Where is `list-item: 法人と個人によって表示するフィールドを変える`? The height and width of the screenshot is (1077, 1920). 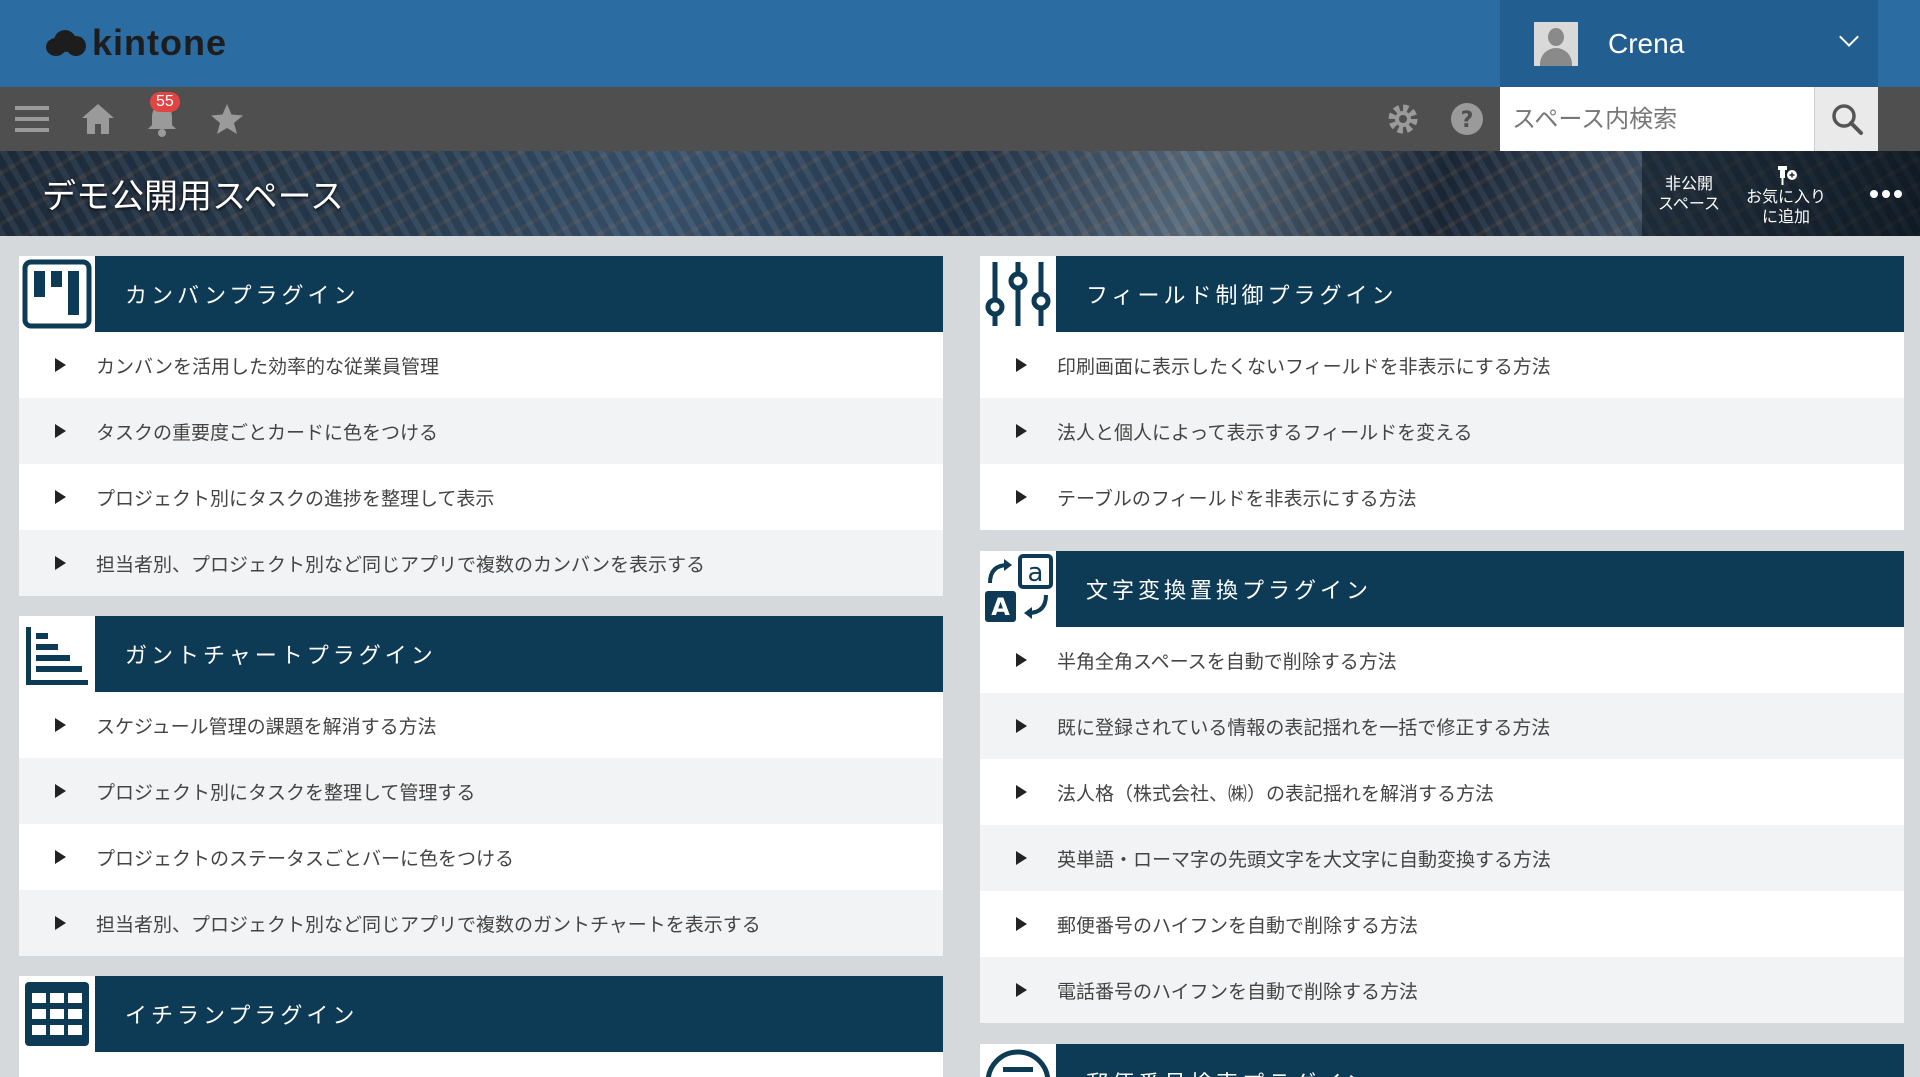
list-item: 法人と個人によって表示するフィールドを変える is located at coordinates (1442, 431).